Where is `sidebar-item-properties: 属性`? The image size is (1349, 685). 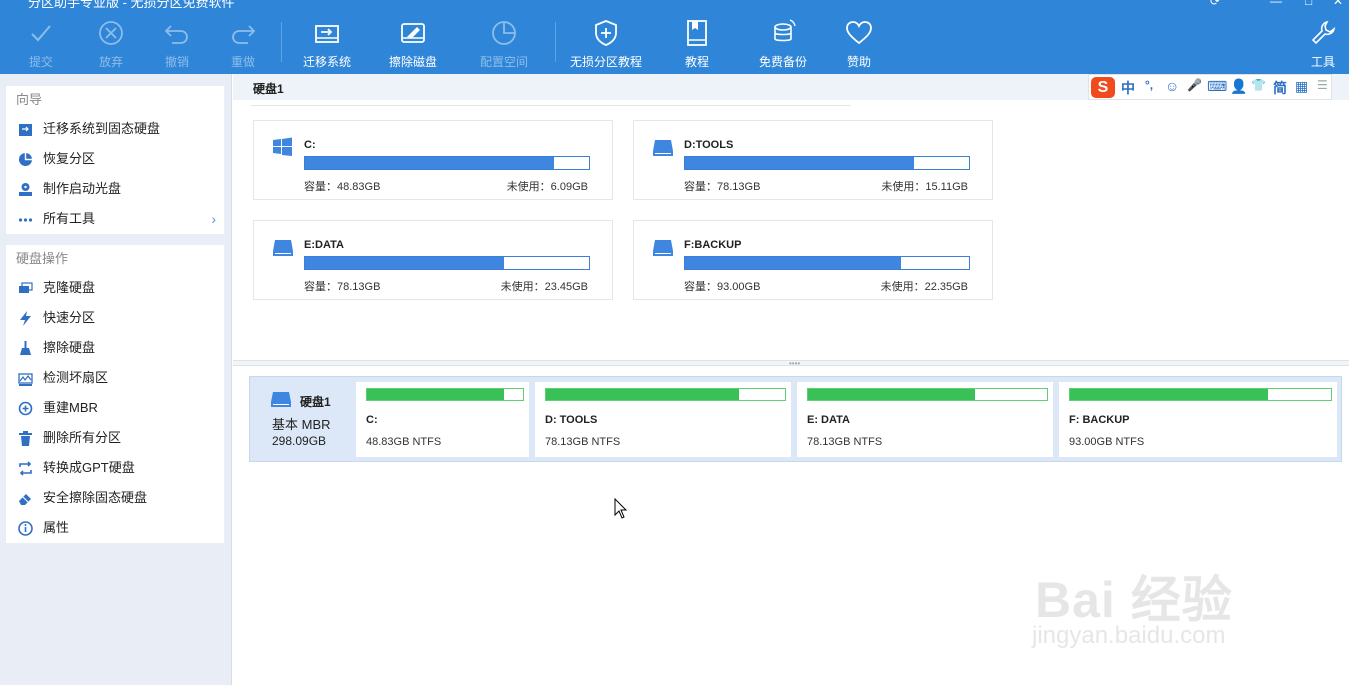
sidebar-item-properties: 属性 is located at coordinates (115, 528).